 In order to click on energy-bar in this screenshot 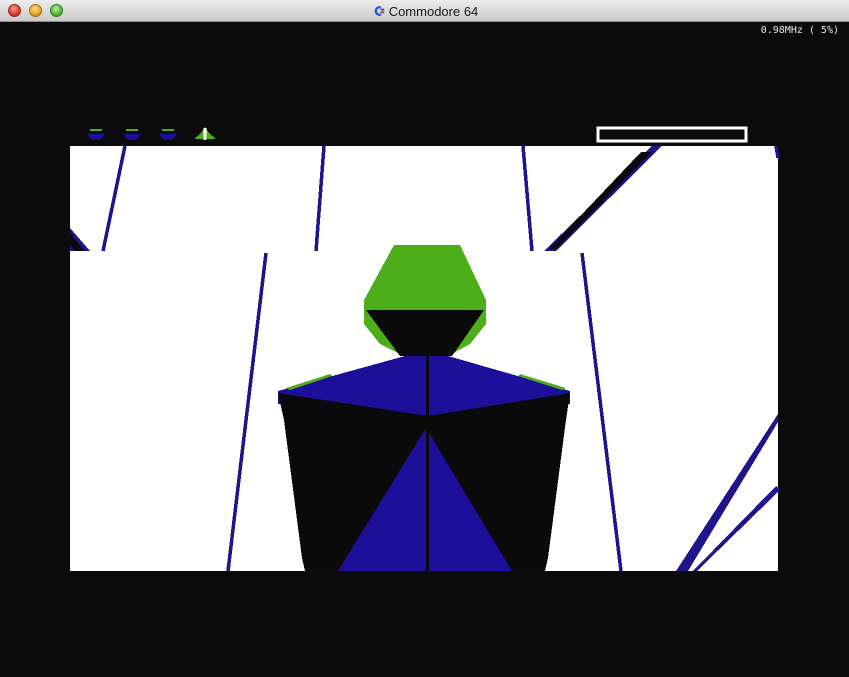, I will do `click(672, 134)`.